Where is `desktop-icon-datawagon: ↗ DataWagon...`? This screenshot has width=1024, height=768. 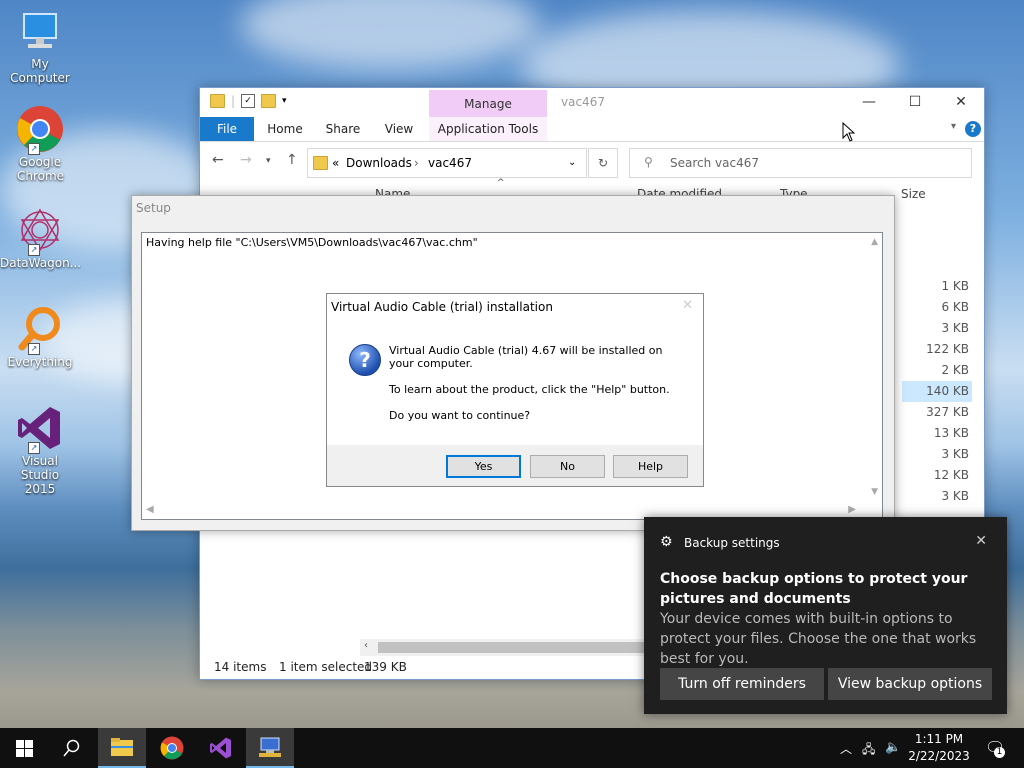 desktop-icon-datawagon: ↗ DataWagon... is located at coordinates (41, 238).